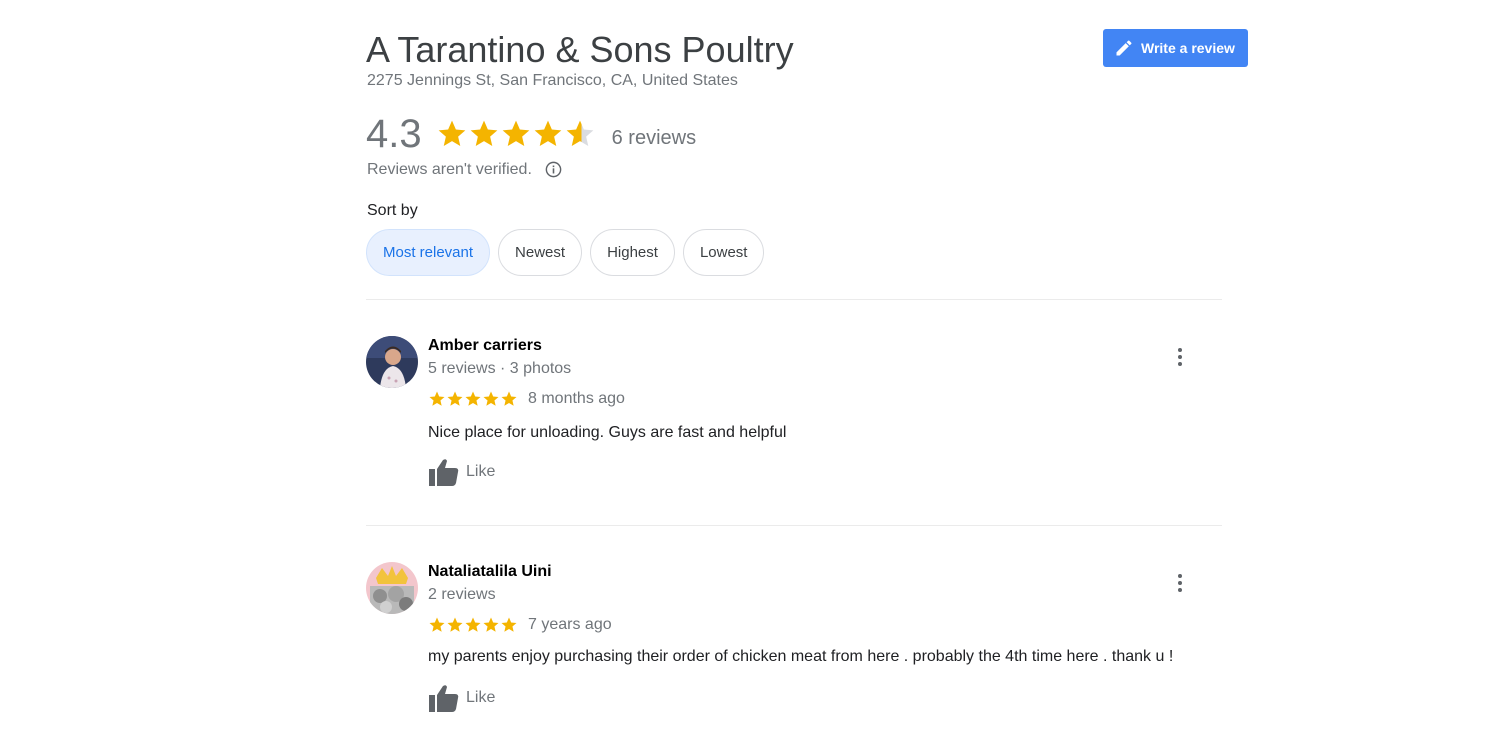  Describe the element at coordinates (654, 138) in the screenshot. I see `reviews-count-link: 6 reviews` at that location.